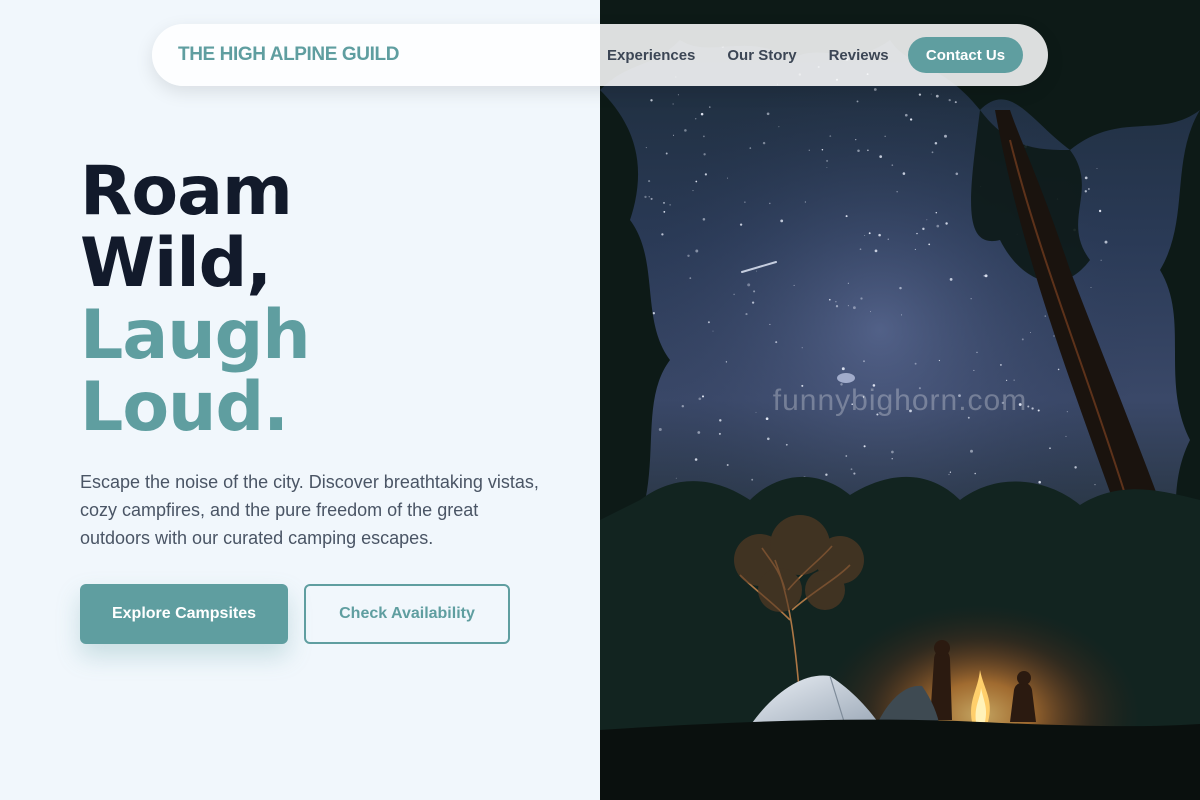  I want to click on contact-us-button: Contact Us, so click(965, 55).